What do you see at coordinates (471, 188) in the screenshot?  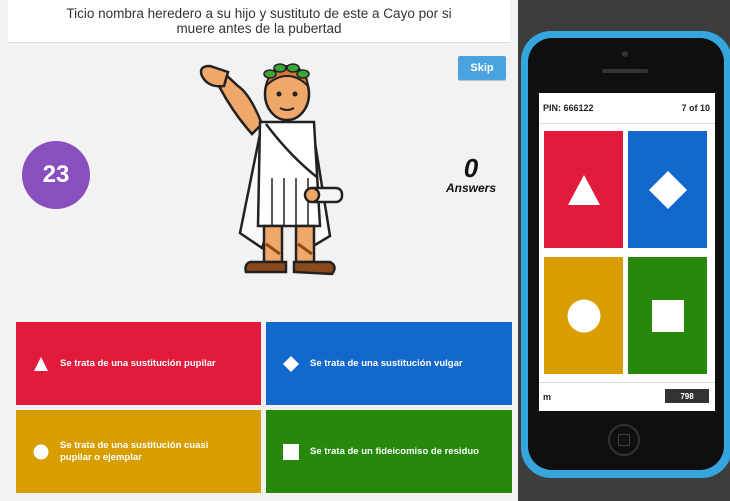 I see `answers-count-label: Answers` at bounding box center [471, 188].